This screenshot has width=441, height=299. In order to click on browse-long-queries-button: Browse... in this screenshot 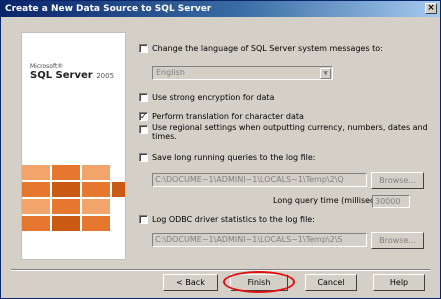, I will do `click(397, 180)`.